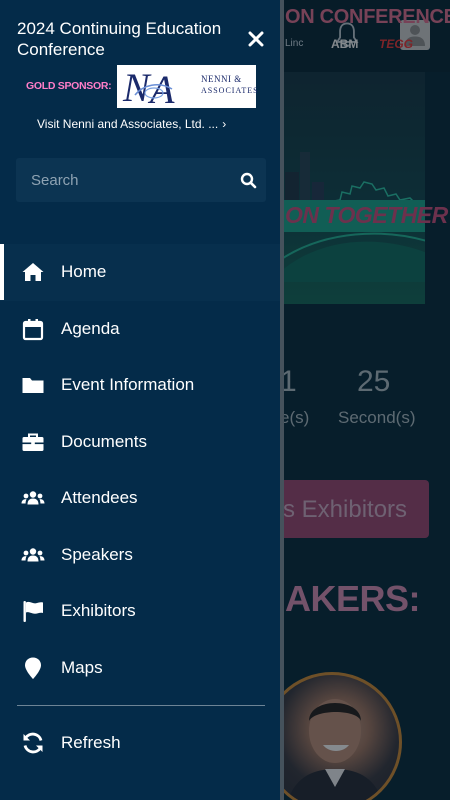 Image resolution: width=450 pixels, height=800 pixels. What do you see at coordinates (126, 180) in the screenshot?
I see `search-input` at bounding box center [126, 180].